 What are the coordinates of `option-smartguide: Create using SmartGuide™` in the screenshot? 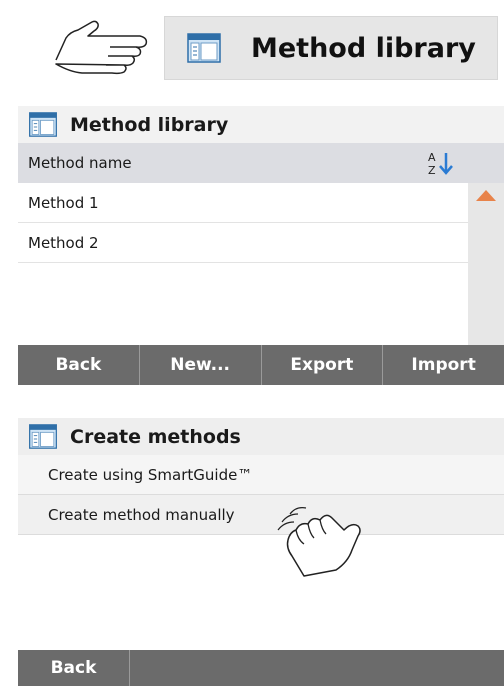 It's located at (261, 475).